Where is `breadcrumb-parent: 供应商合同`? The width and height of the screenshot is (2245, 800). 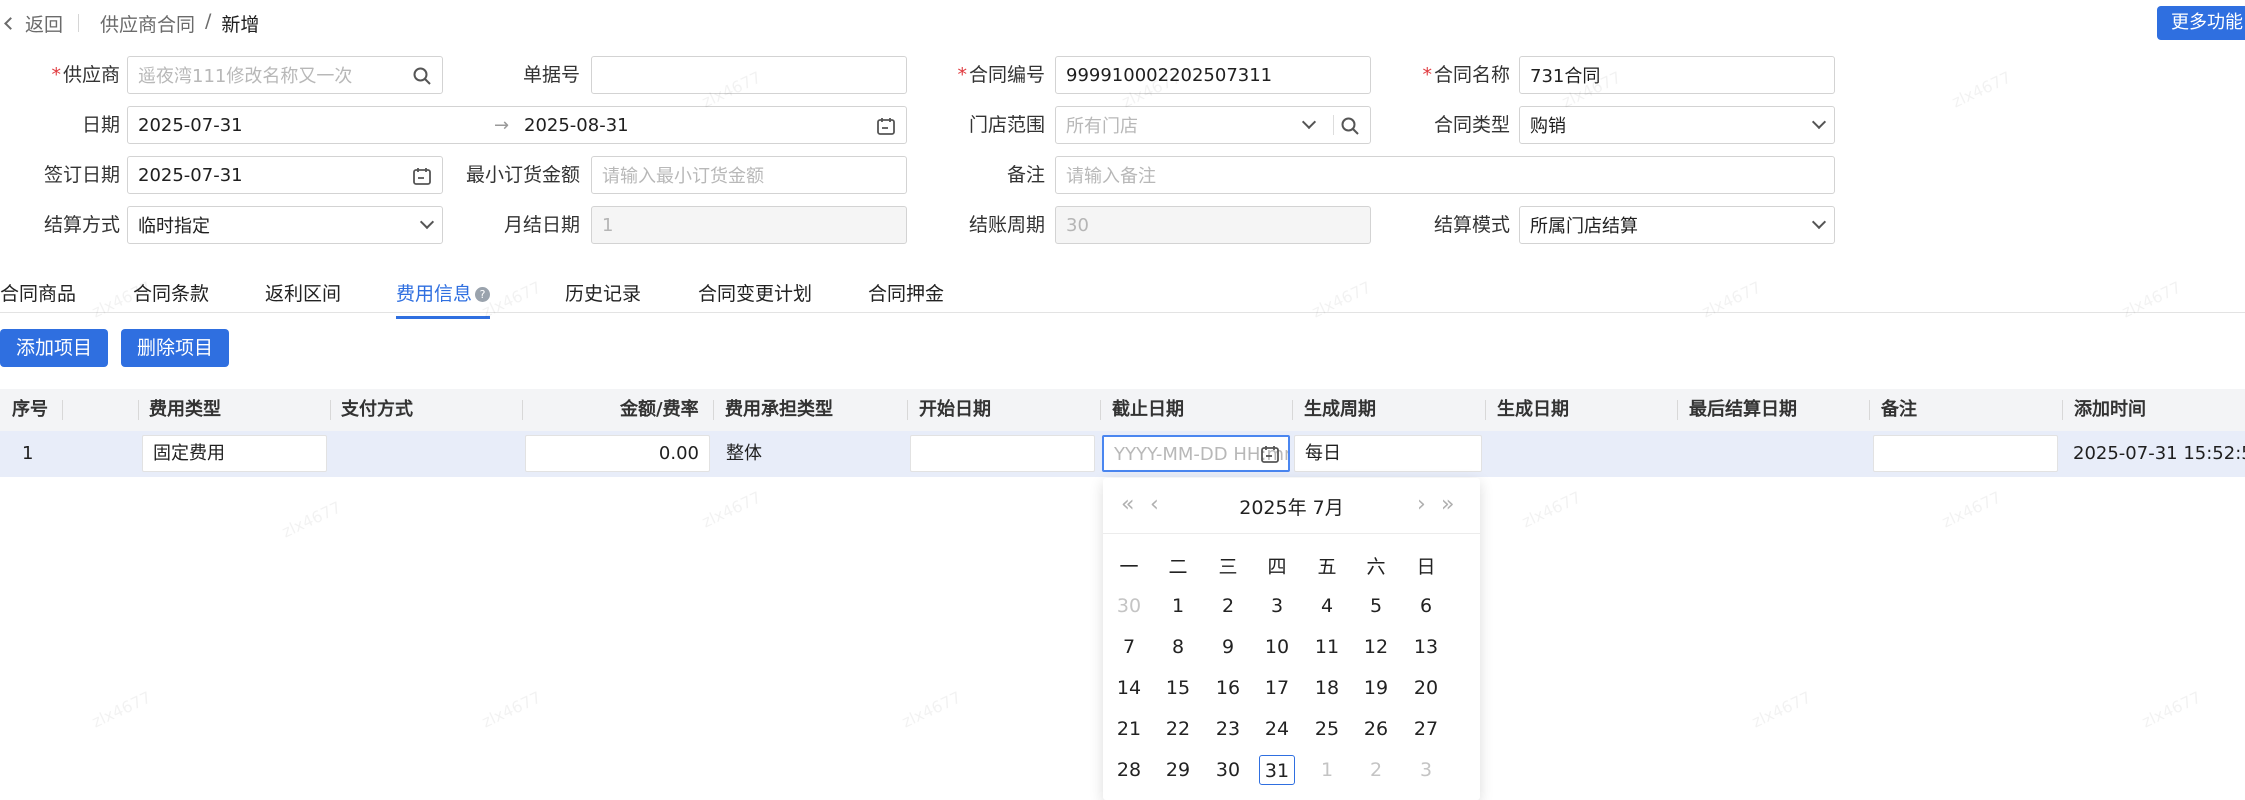 breadcrumb-parent: 供应商合同 is located at coordinates (147, 23).